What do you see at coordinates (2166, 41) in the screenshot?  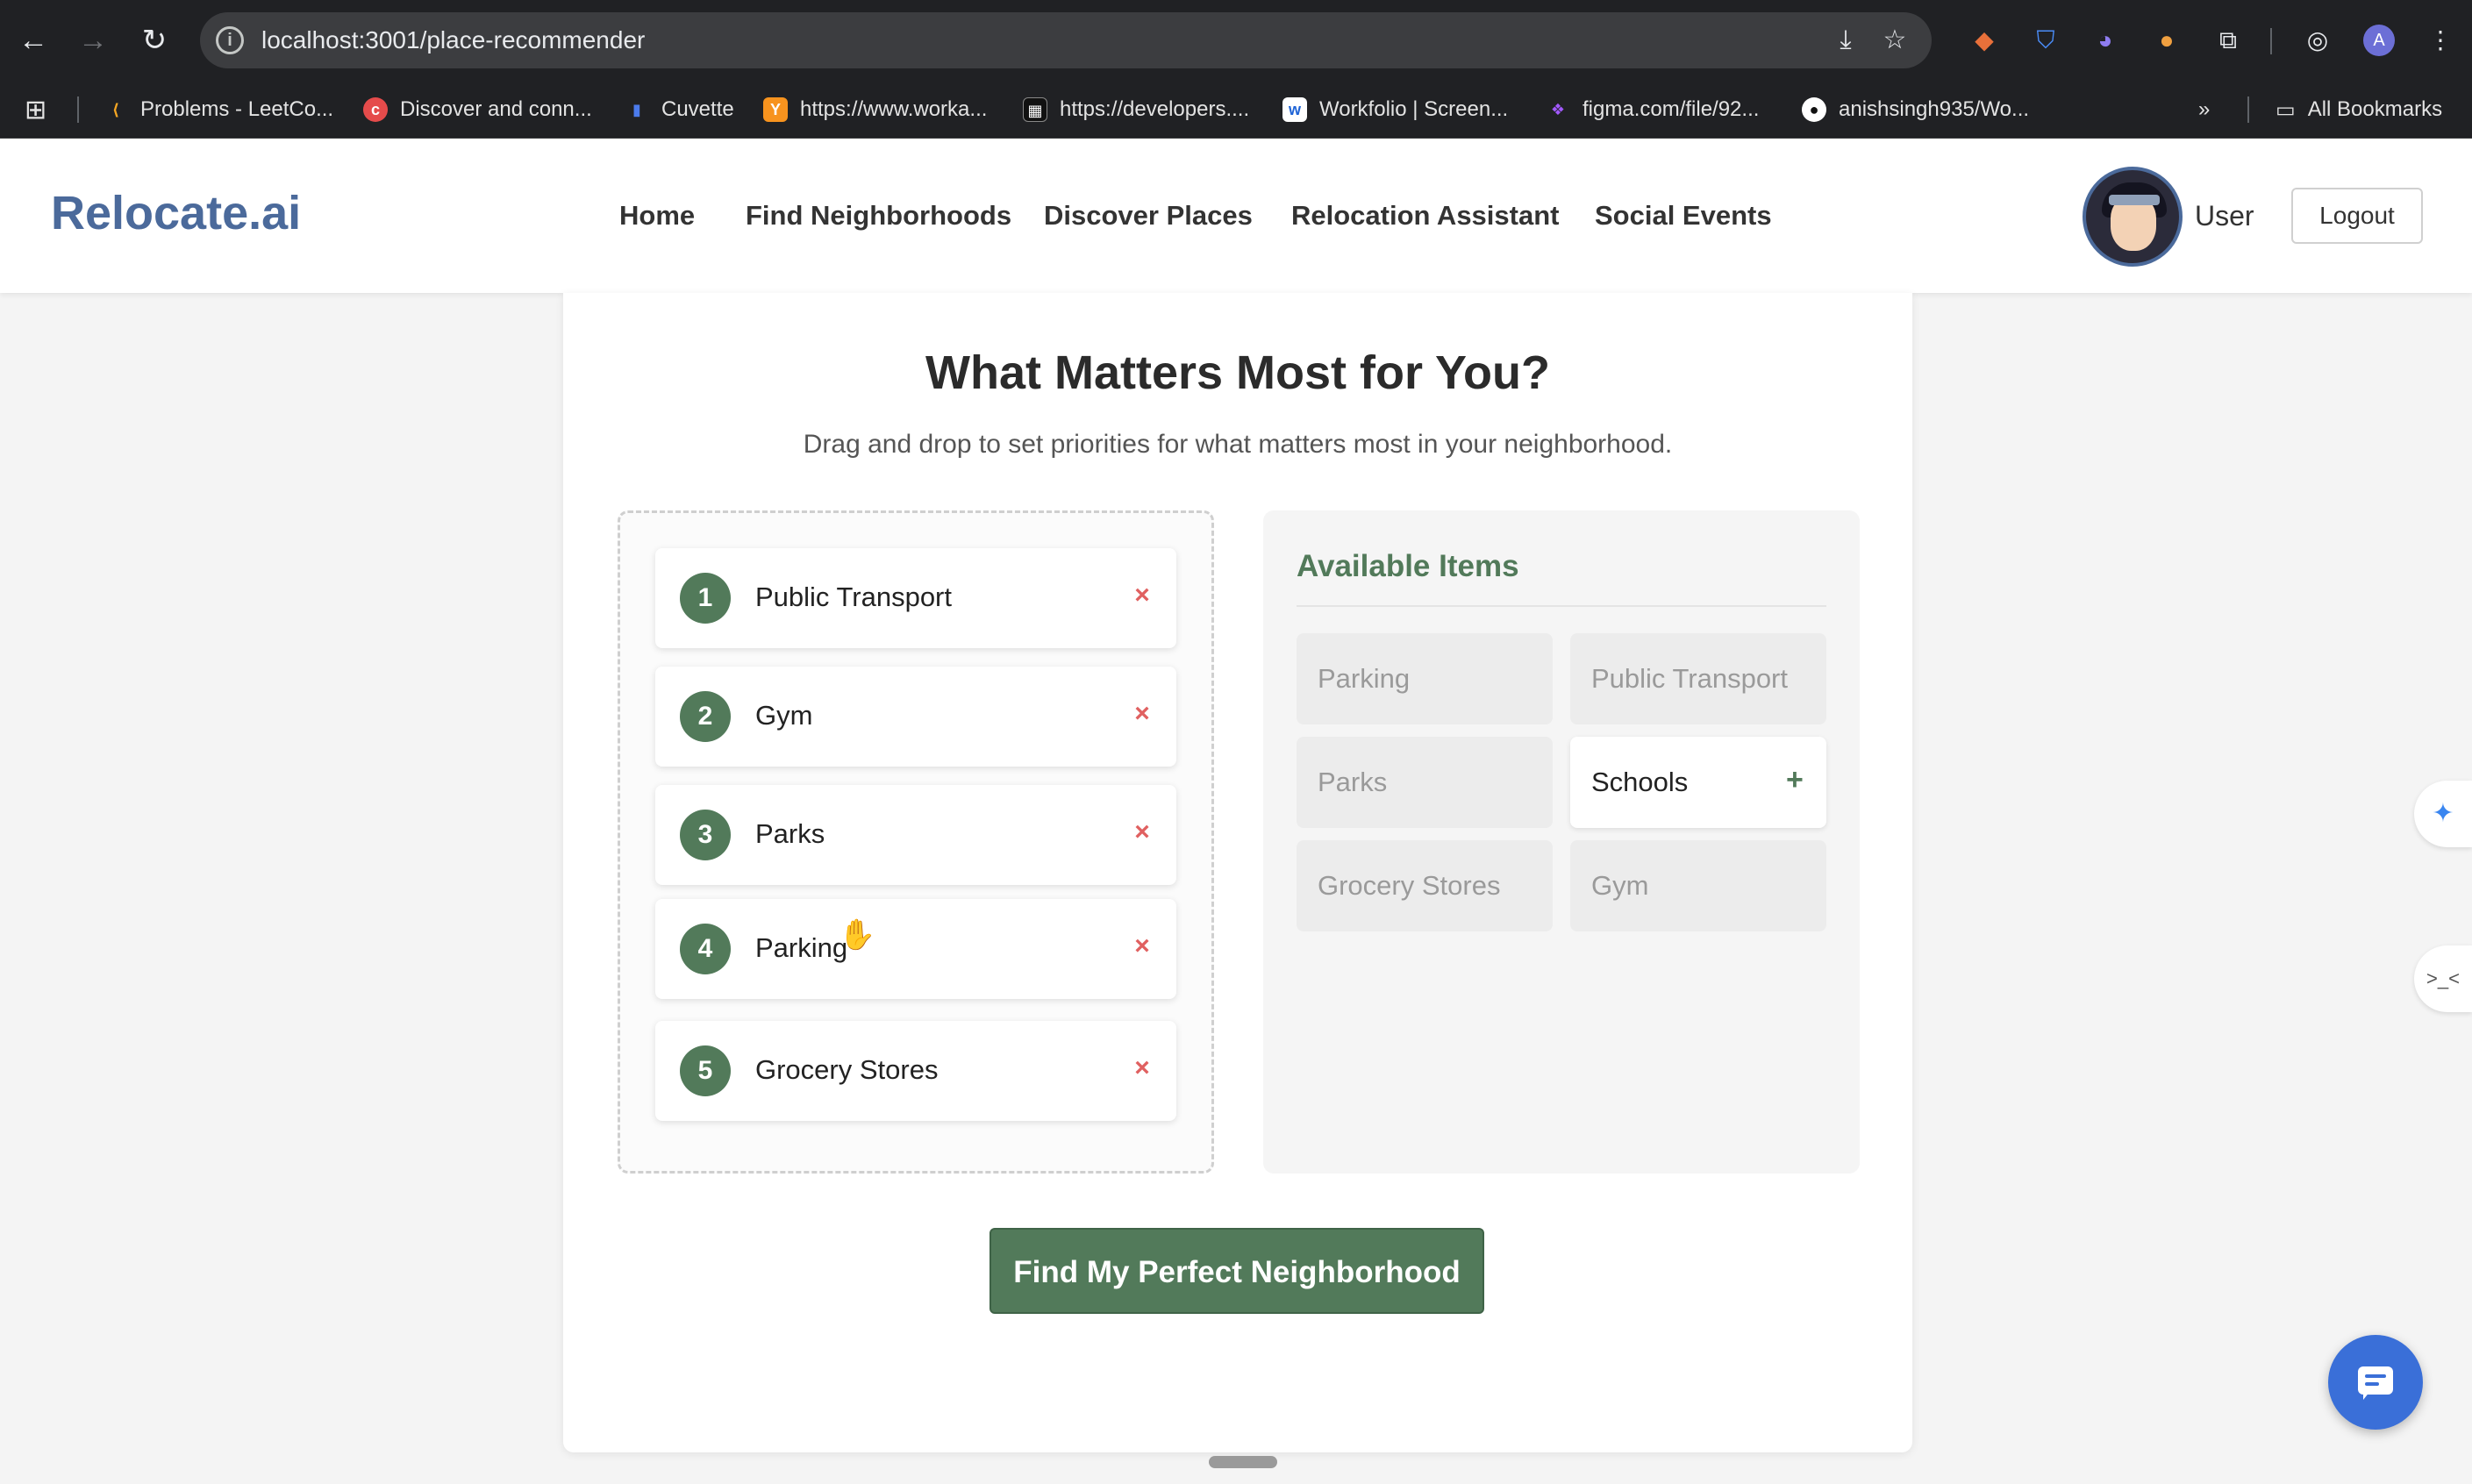 I see `extension-pill-icon: ●` at bounding box center [2166, 41].